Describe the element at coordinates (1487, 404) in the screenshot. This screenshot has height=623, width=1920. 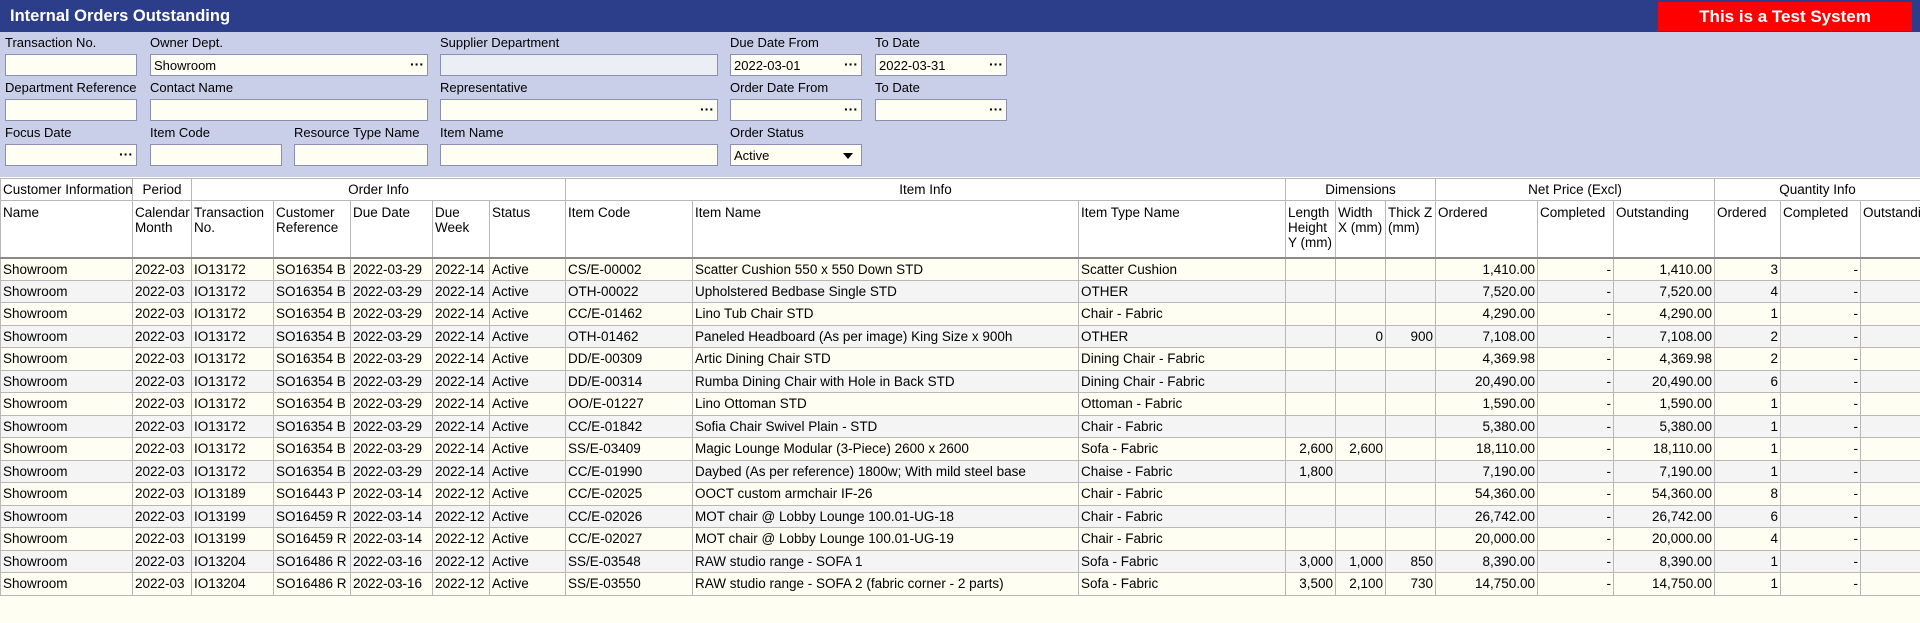
I see `table-cell: 1,590.00` at that location.